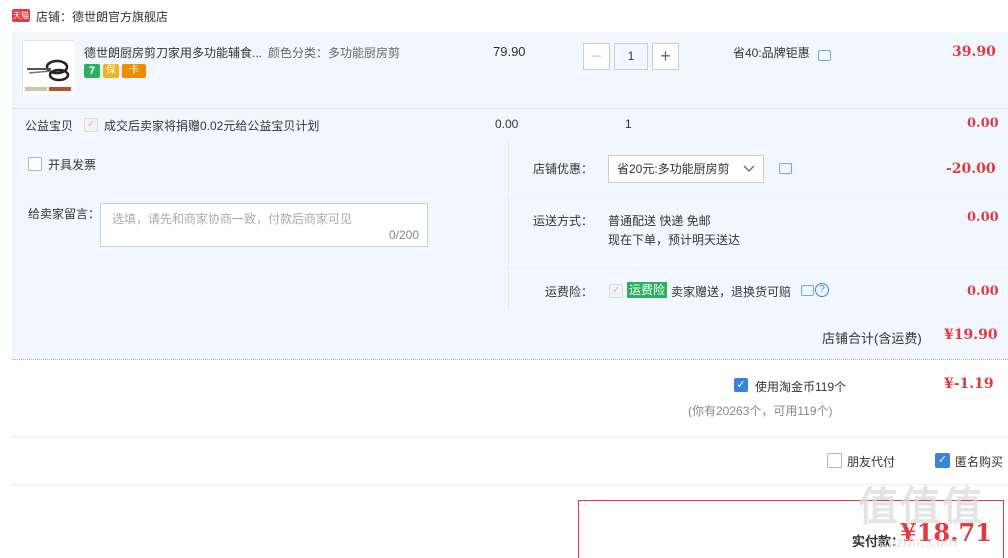 The width and height of the screenshot is (1008, 558). I want to click on shipping-amount: 0.00, so click(983, 217).